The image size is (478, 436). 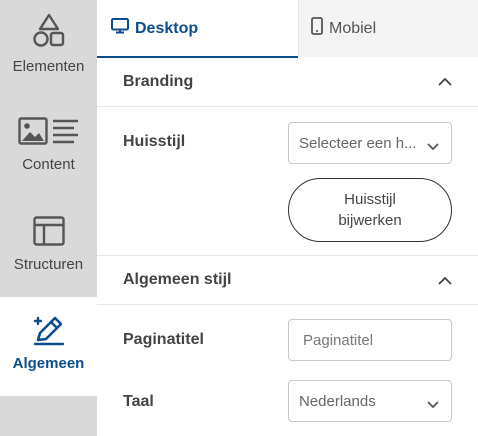 I want to click on monitor-icon, so click(x=123, y=28).